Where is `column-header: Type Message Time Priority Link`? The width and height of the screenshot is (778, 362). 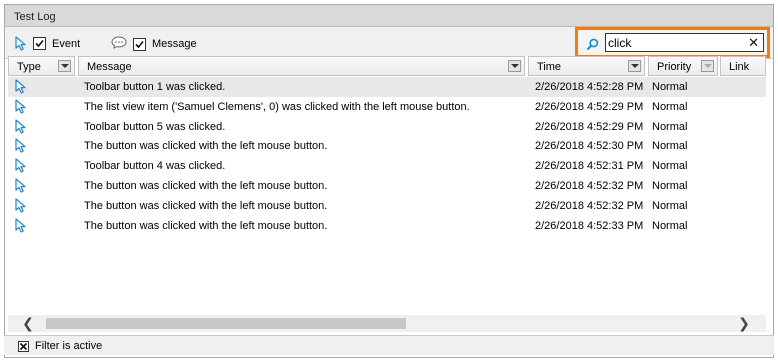 column-header: Type Message Time Priority Link is located at coordinates (387, 66).